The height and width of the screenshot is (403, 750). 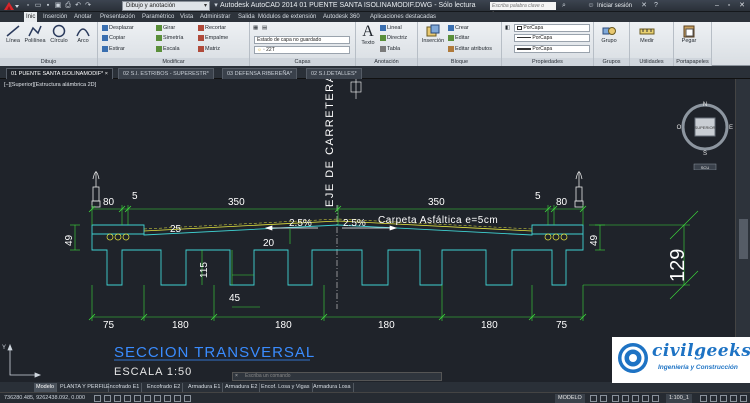 What do you see at coordinates (97, 398) in the screenshot?
I see `snap-icon` at bounding box center [97, 398].